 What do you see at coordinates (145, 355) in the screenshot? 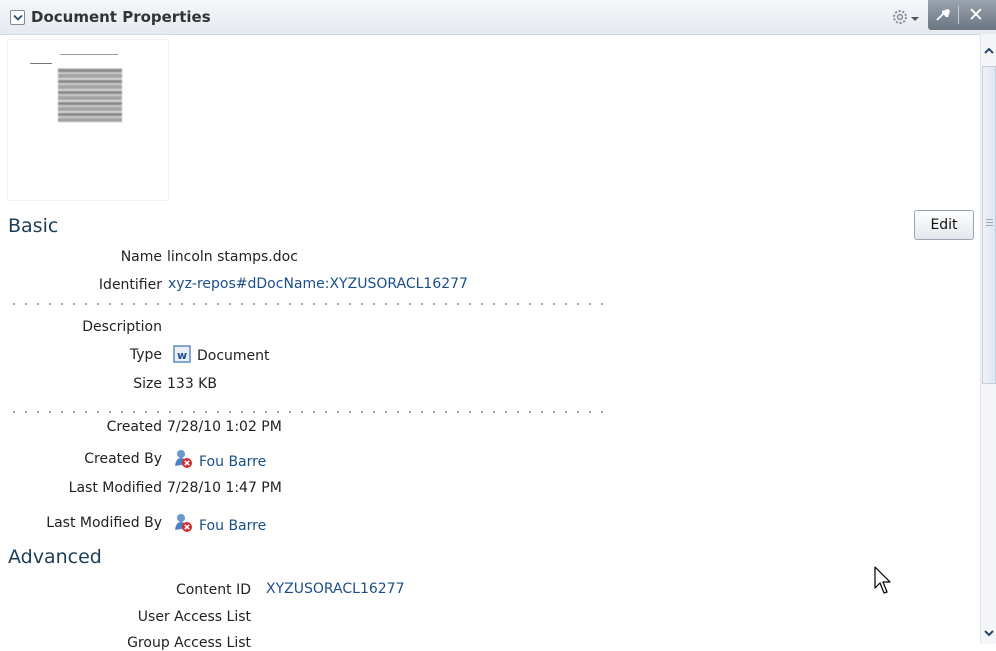
I see `type-label: Type` at bounding box center [145, 355].